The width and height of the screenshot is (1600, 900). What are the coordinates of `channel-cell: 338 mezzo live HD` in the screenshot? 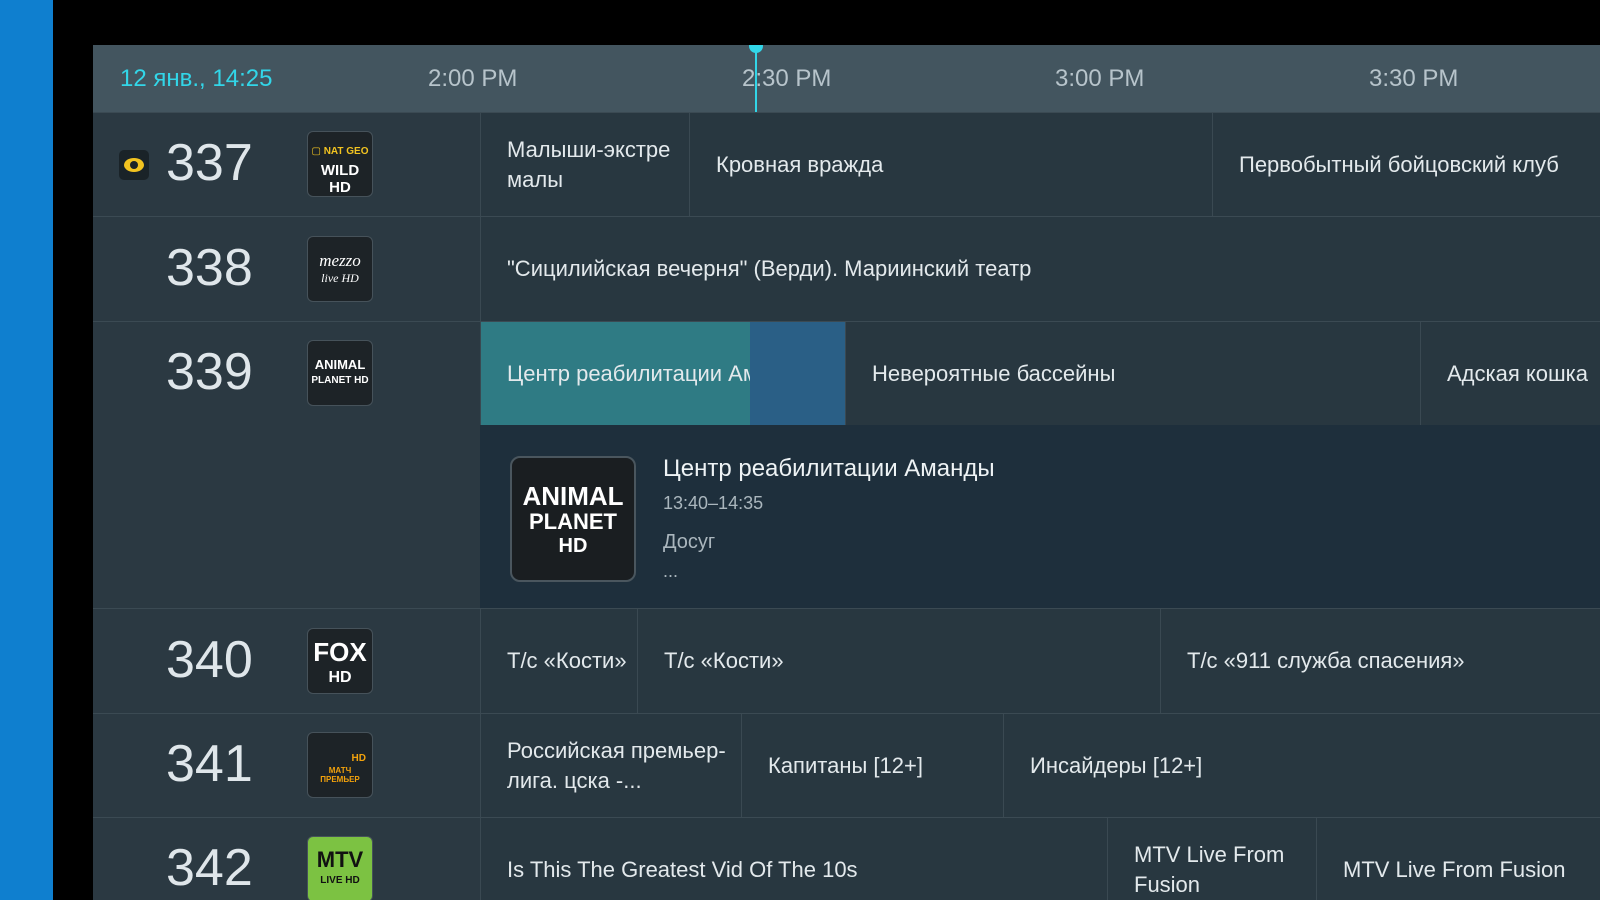 It's located at (286, 269).